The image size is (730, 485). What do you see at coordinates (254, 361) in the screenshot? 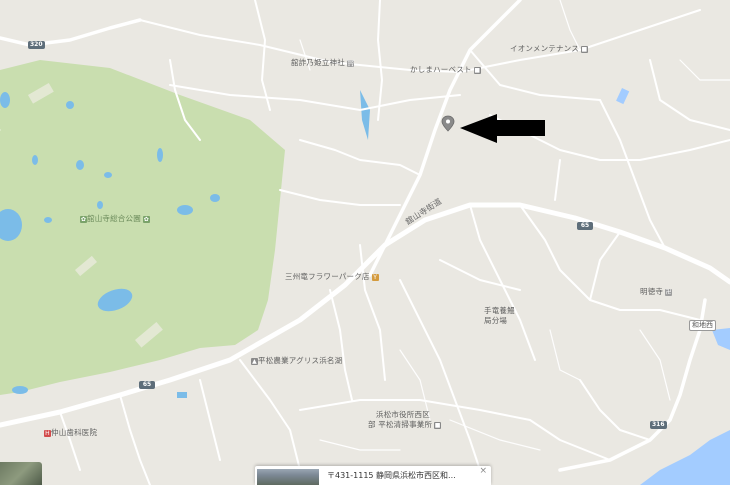
I see `farm-icon: ▲` at bounding box center [254, 361].